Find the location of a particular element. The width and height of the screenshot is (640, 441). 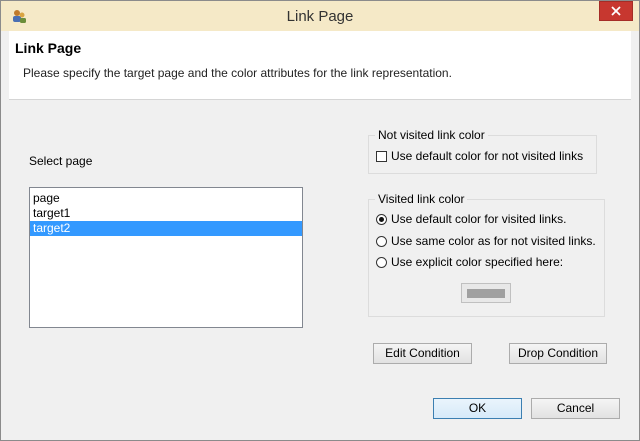

close-button is located at coordinates (616, 11).